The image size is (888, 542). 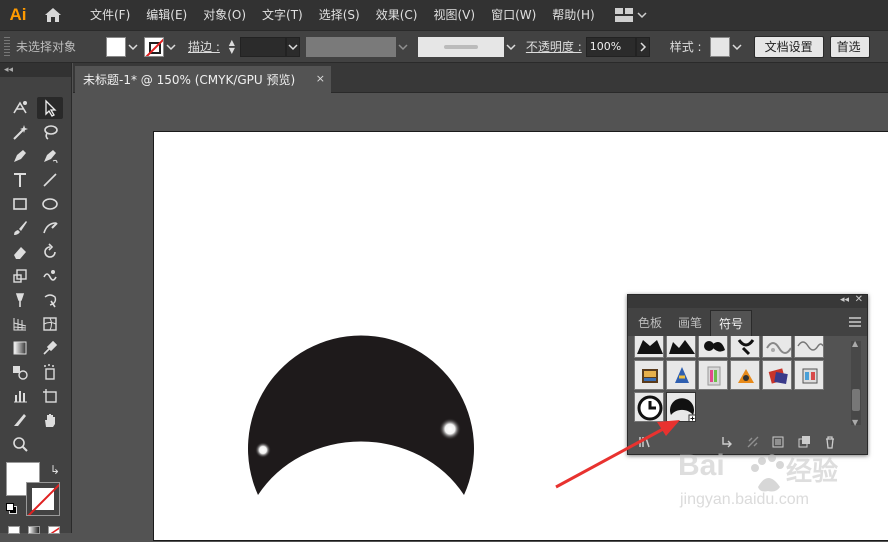 What do you see at coordinates (320, 78) in the screenshot?
I see `close-icon: ×` at bounding box center [320, 78].